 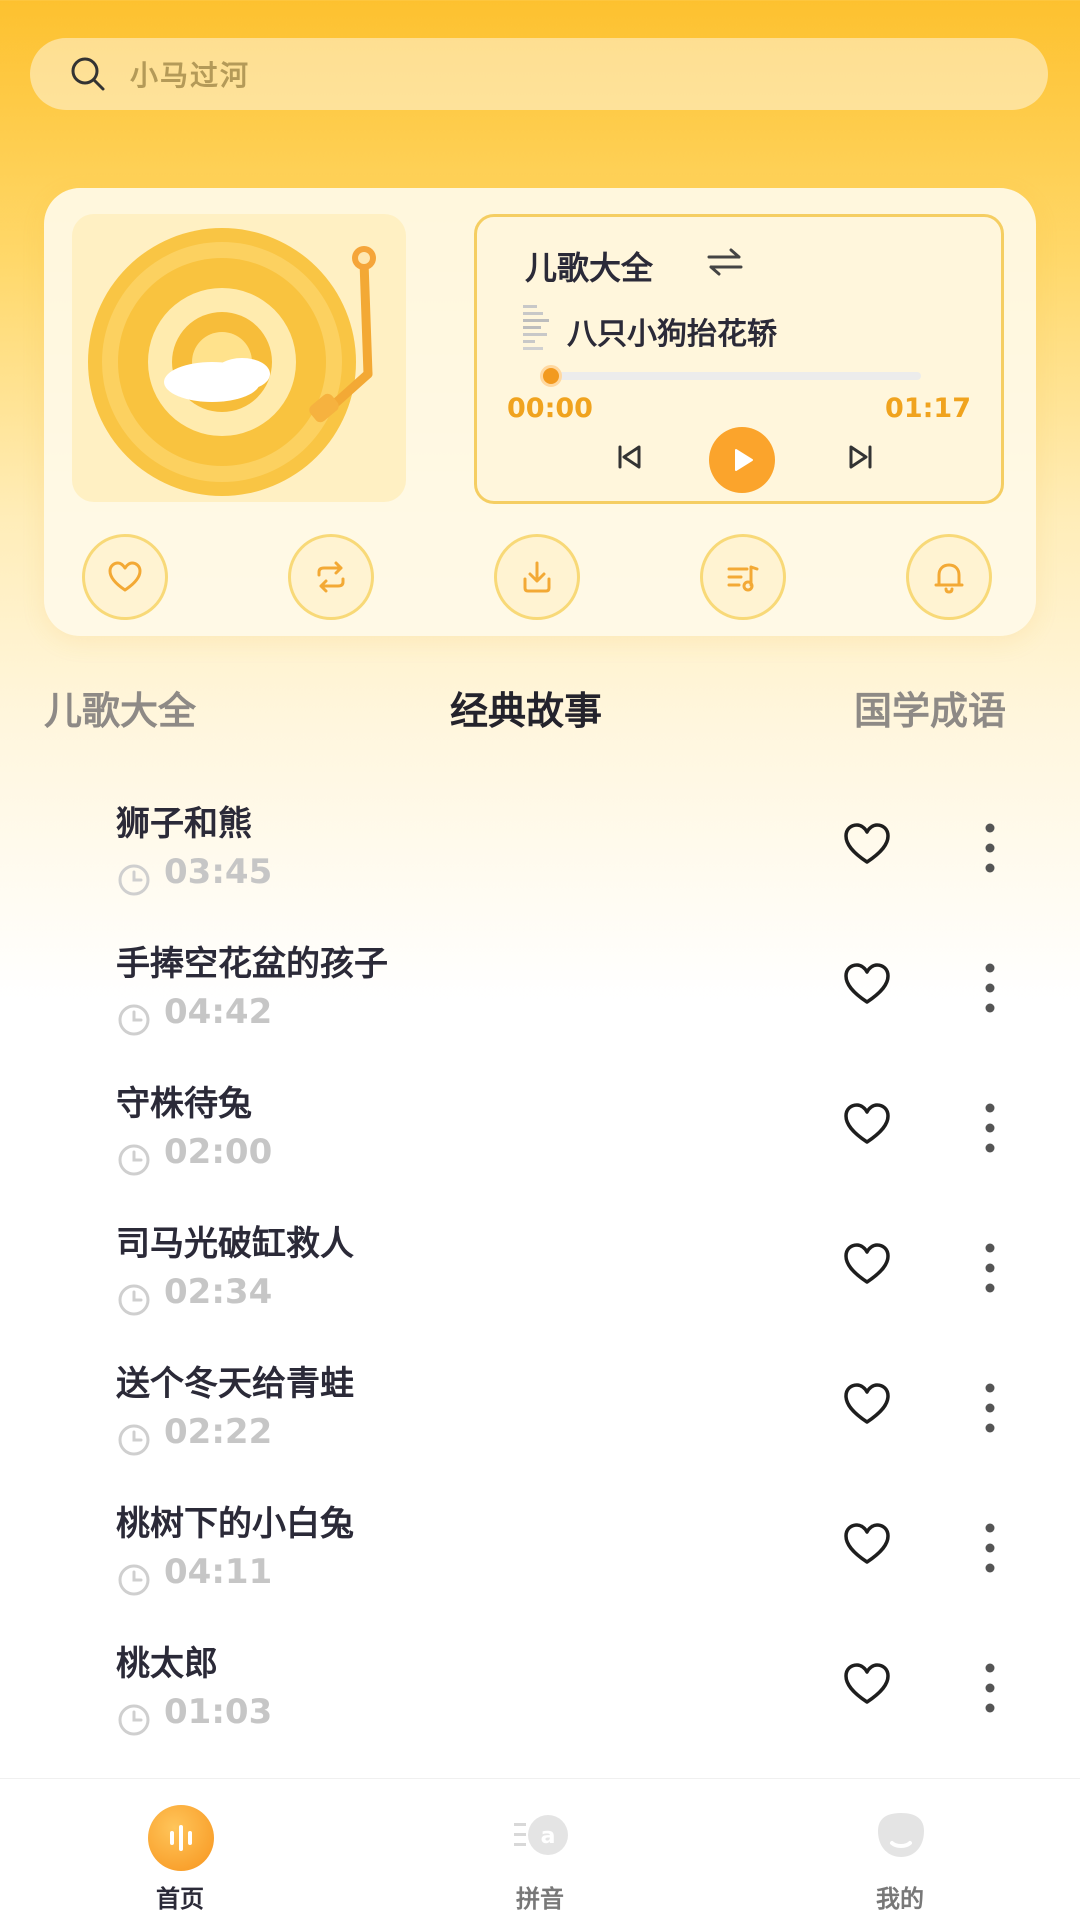 What do you see at coordinates (725, 262) in the screenshot?
I see `switch-order-icon` at bounding box center [725, 262].